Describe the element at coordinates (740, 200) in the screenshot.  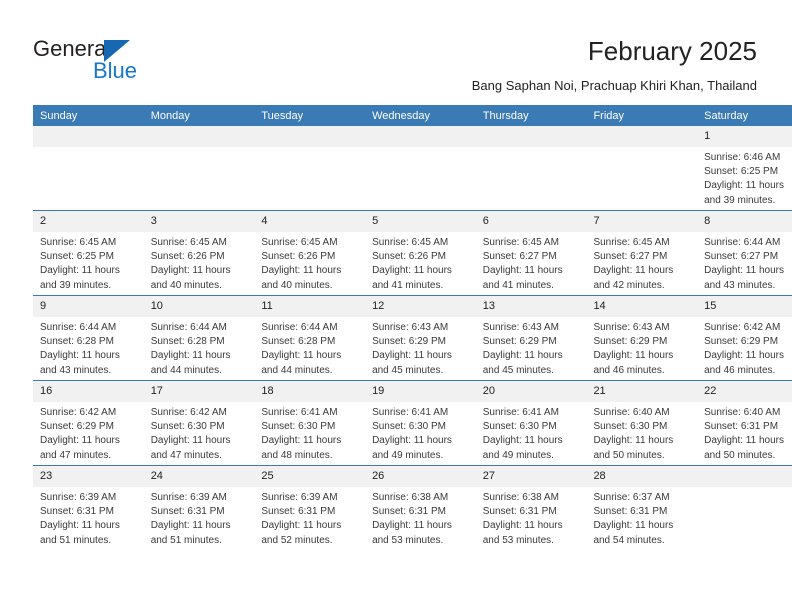
I see `day-sun-info-line: and 39 minutes.` at that location.